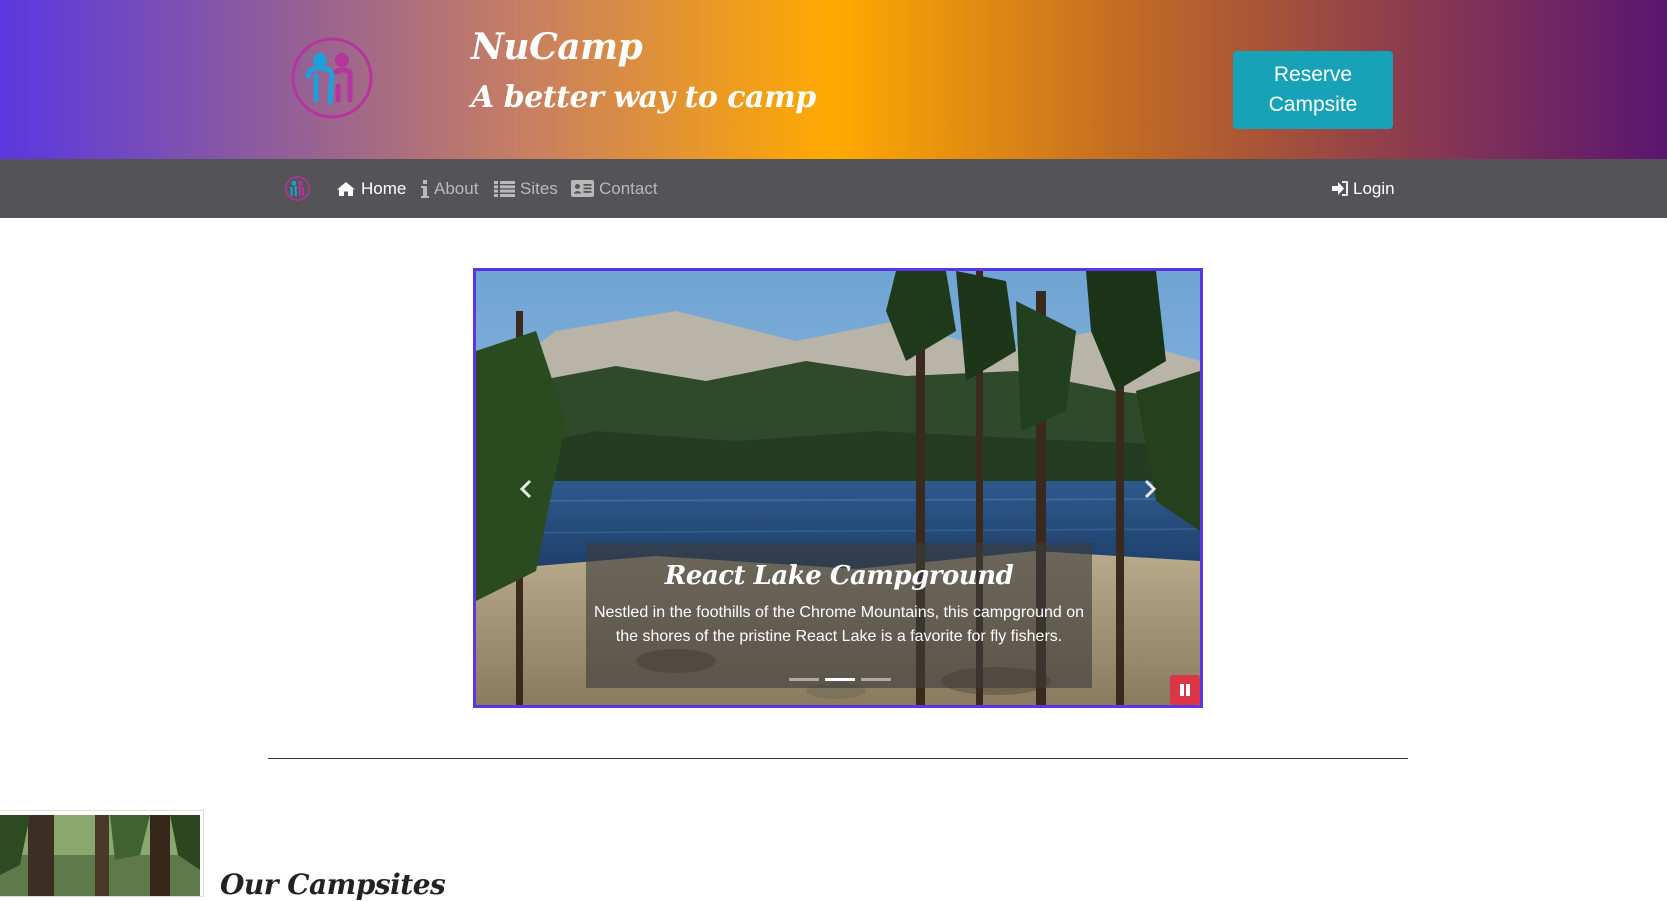 This screenshot has width=1667, height=901. I want to click on nav-item-contact: Contact, so click(614, 188).